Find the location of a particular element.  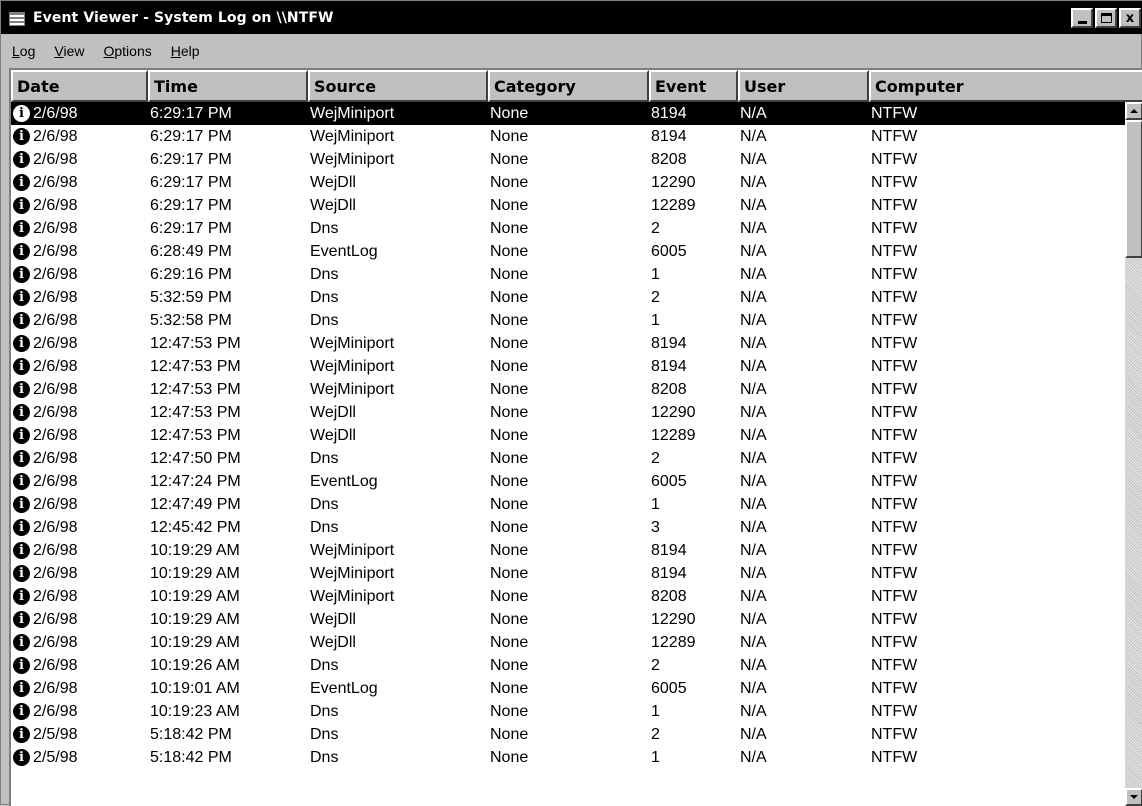

column-header-time: Time is located at coordinates (228, 86).